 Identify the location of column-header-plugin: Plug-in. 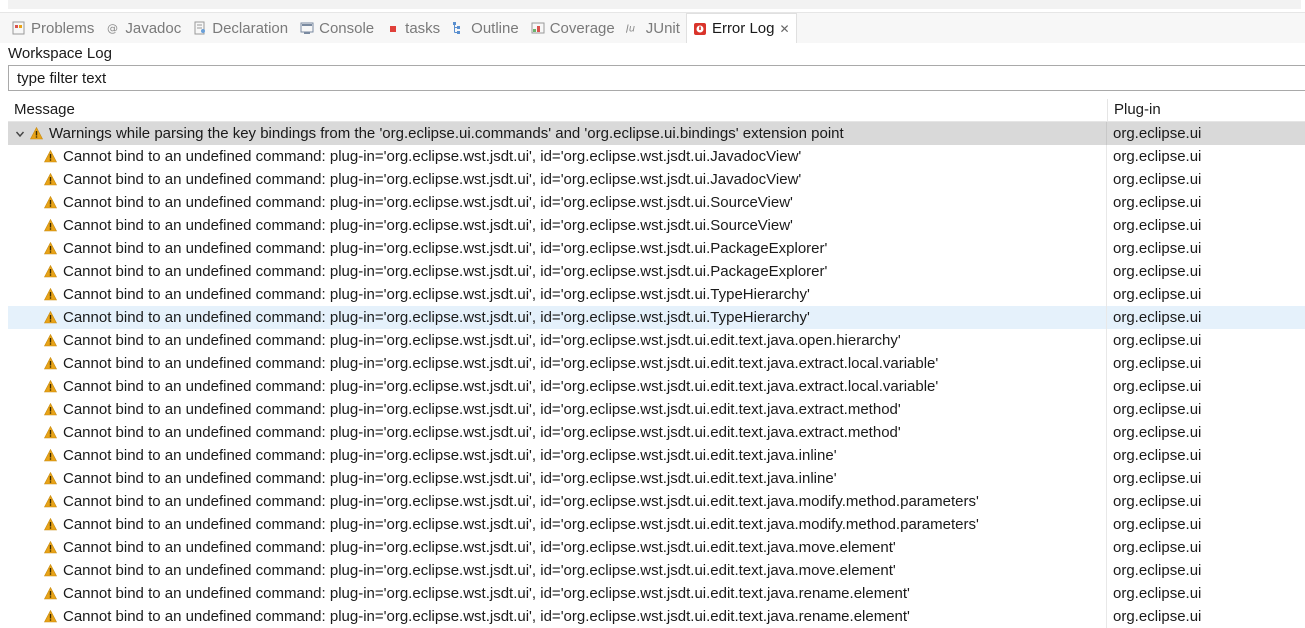
(1137, 109).